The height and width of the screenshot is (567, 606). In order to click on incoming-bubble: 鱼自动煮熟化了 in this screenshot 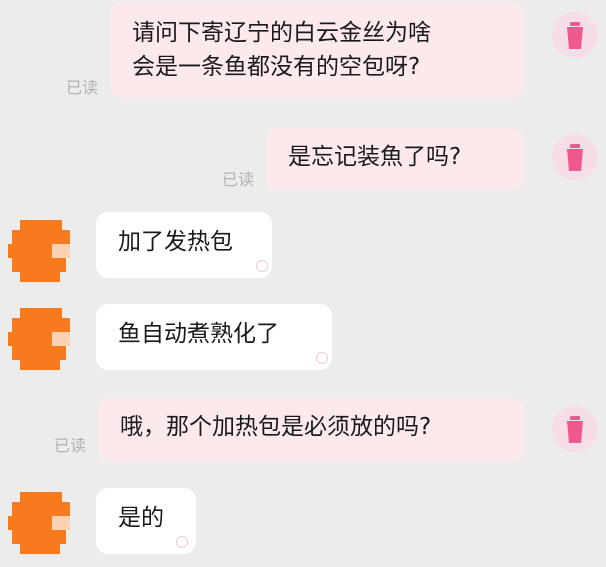, I will do `click(214, 337)`.